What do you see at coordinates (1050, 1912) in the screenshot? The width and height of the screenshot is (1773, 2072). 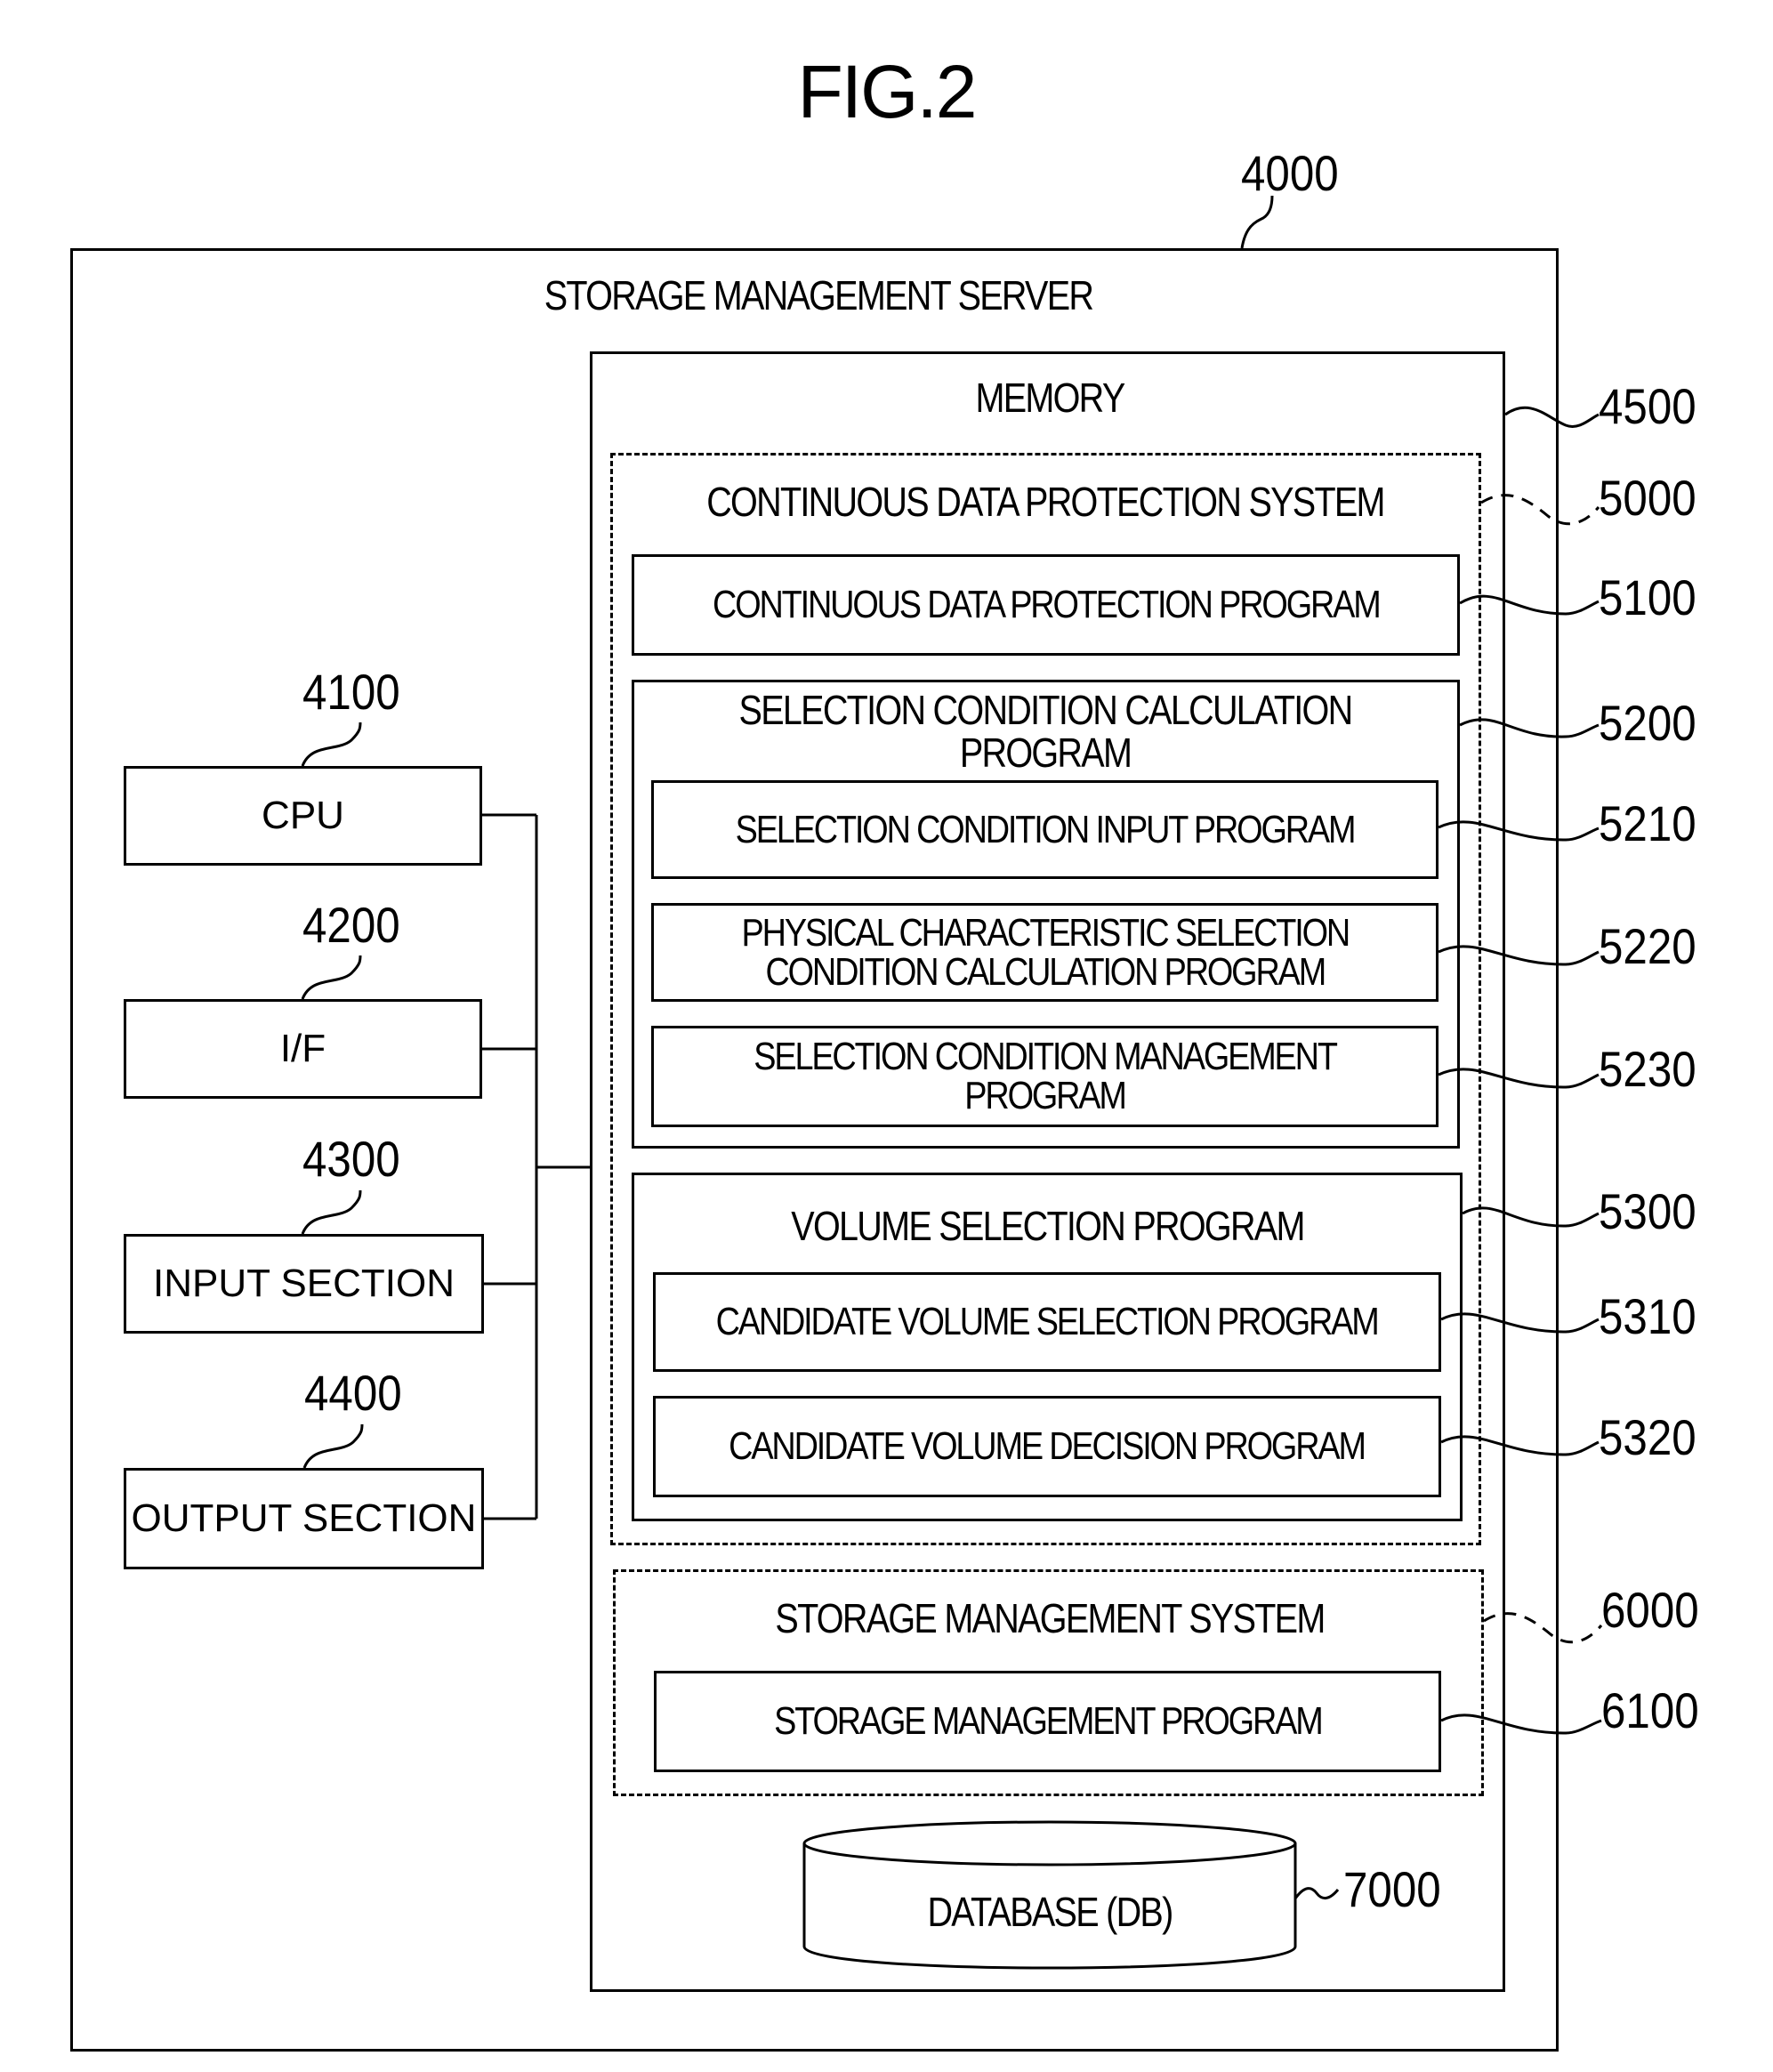 I see `database-label: DATABASE (DB)` at bounding box center [1050, 1912].